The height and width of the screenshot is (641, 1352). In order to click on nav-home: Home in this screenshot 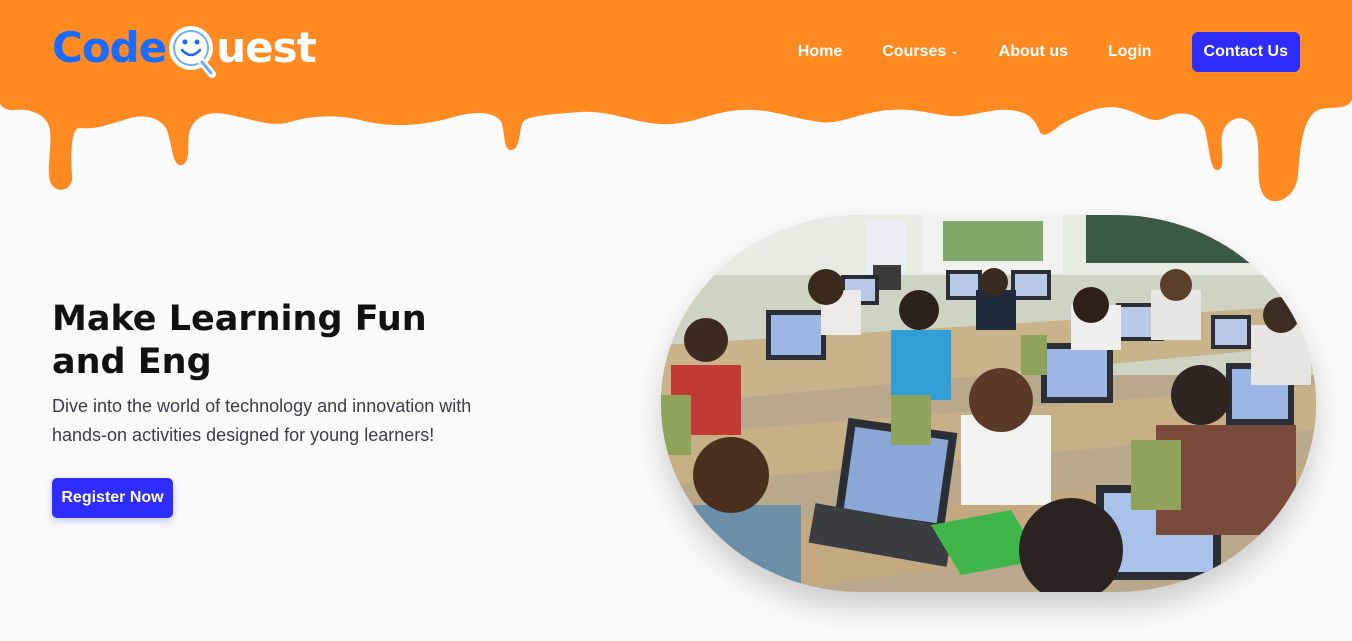, I will do `click(820, 52)`.